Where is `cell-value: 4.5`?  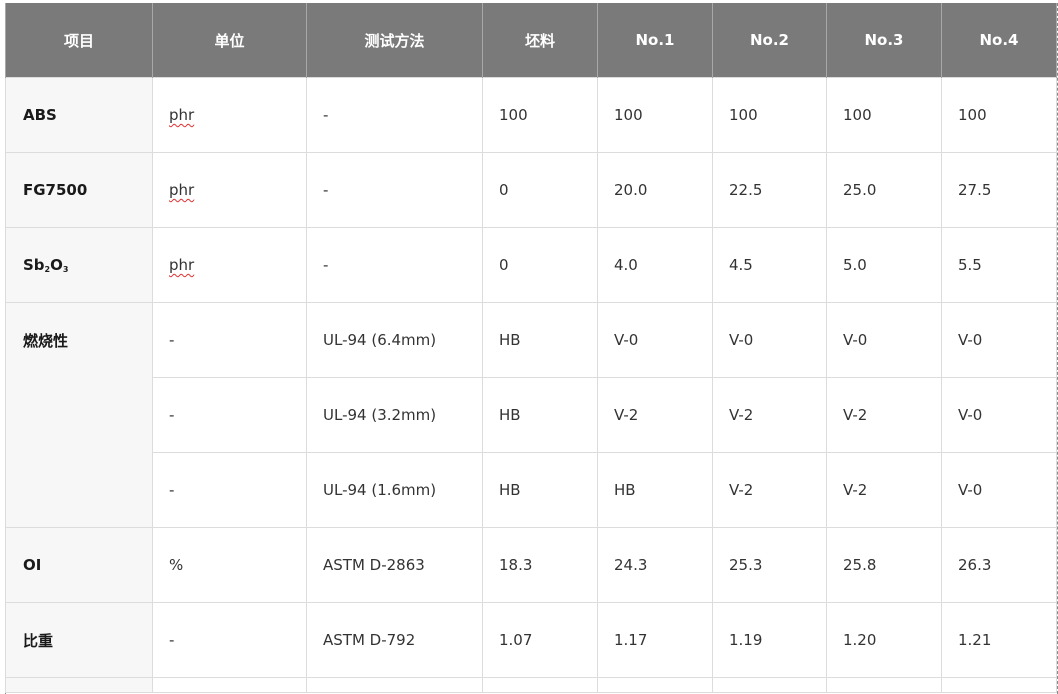
cell-value: 4.5 is located at coordinates (769, 265).